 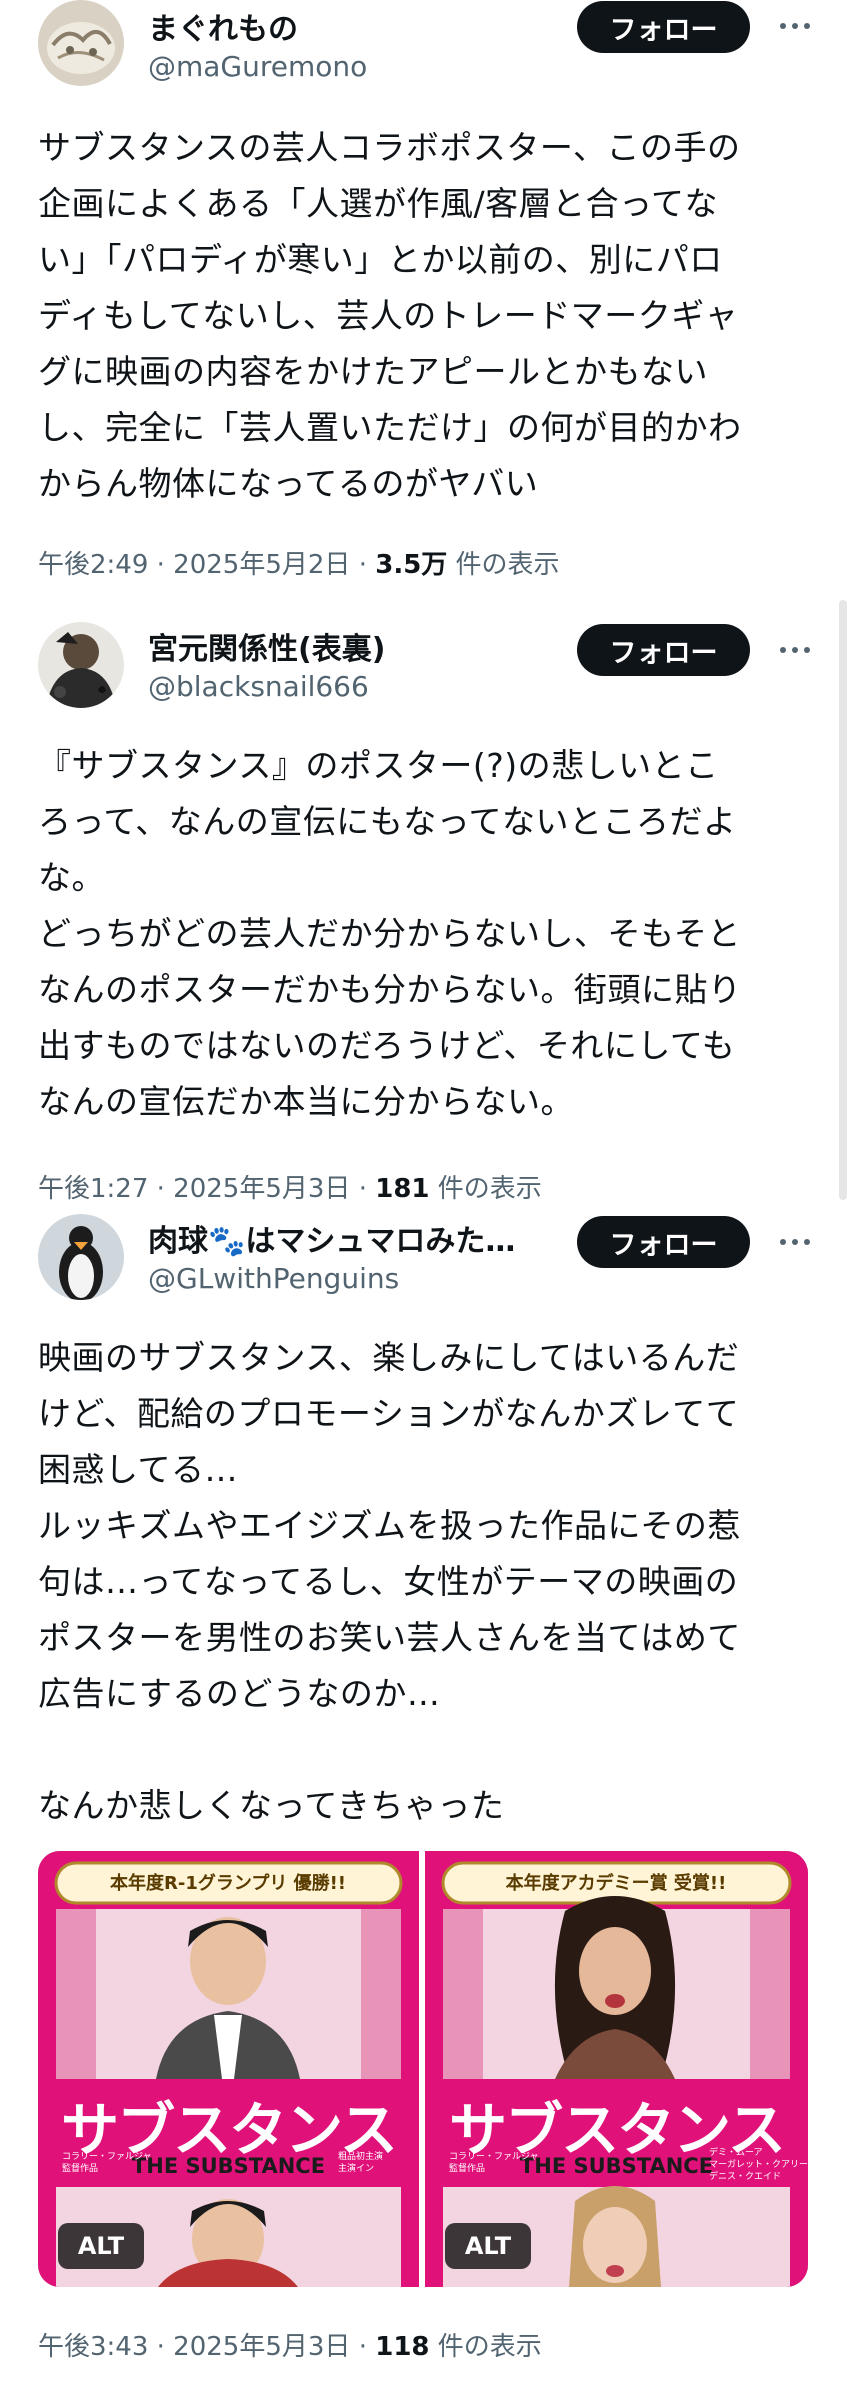 I want to click on post-meta: 午後3:43 · 2025年5月3日 · 118 件の表示, so click(x=290, y=2344).